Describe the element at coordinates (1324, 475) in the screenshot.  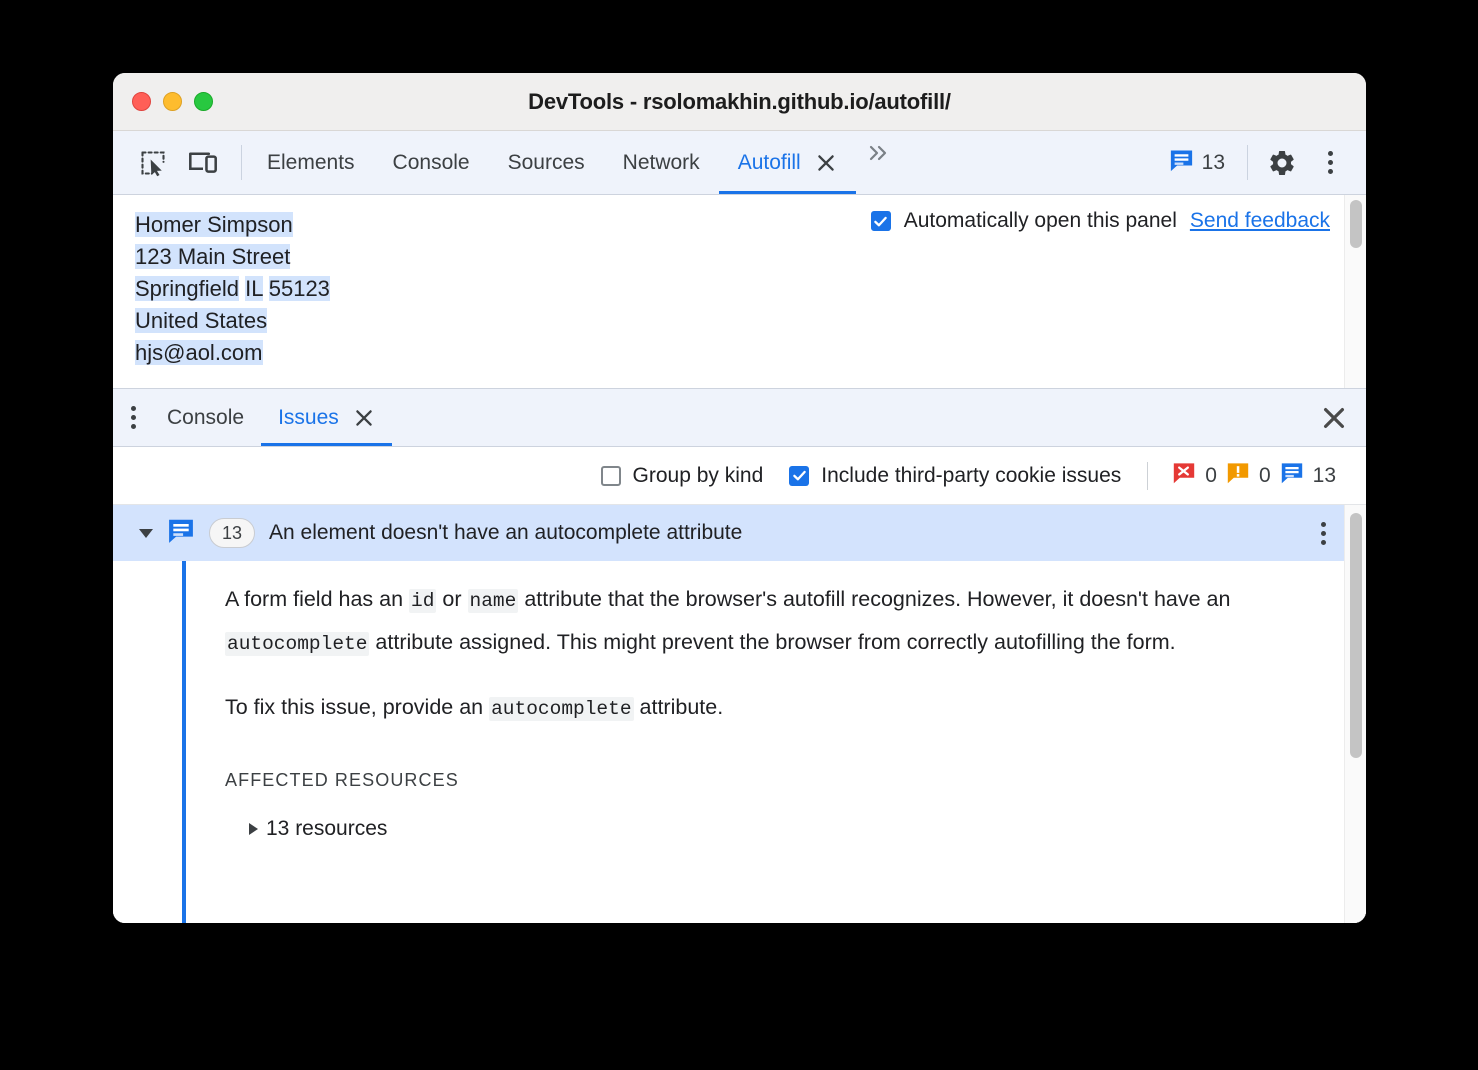
I see `info-count: 13` at that location.